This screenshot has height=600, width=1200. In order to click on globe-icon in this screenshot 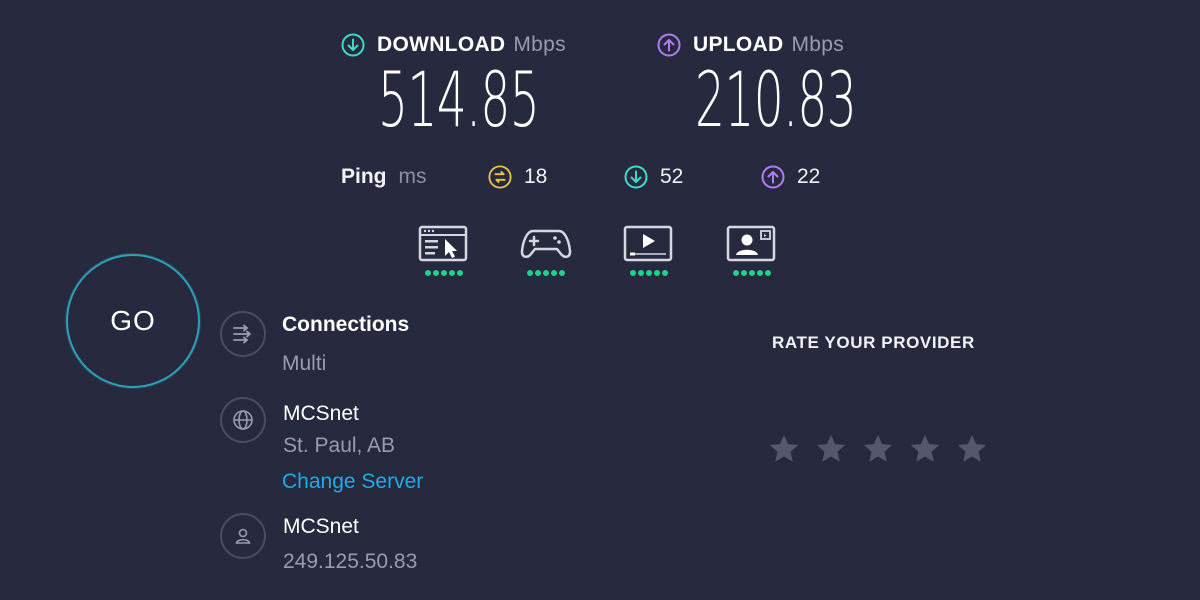, I will do `click(243, 420)`.